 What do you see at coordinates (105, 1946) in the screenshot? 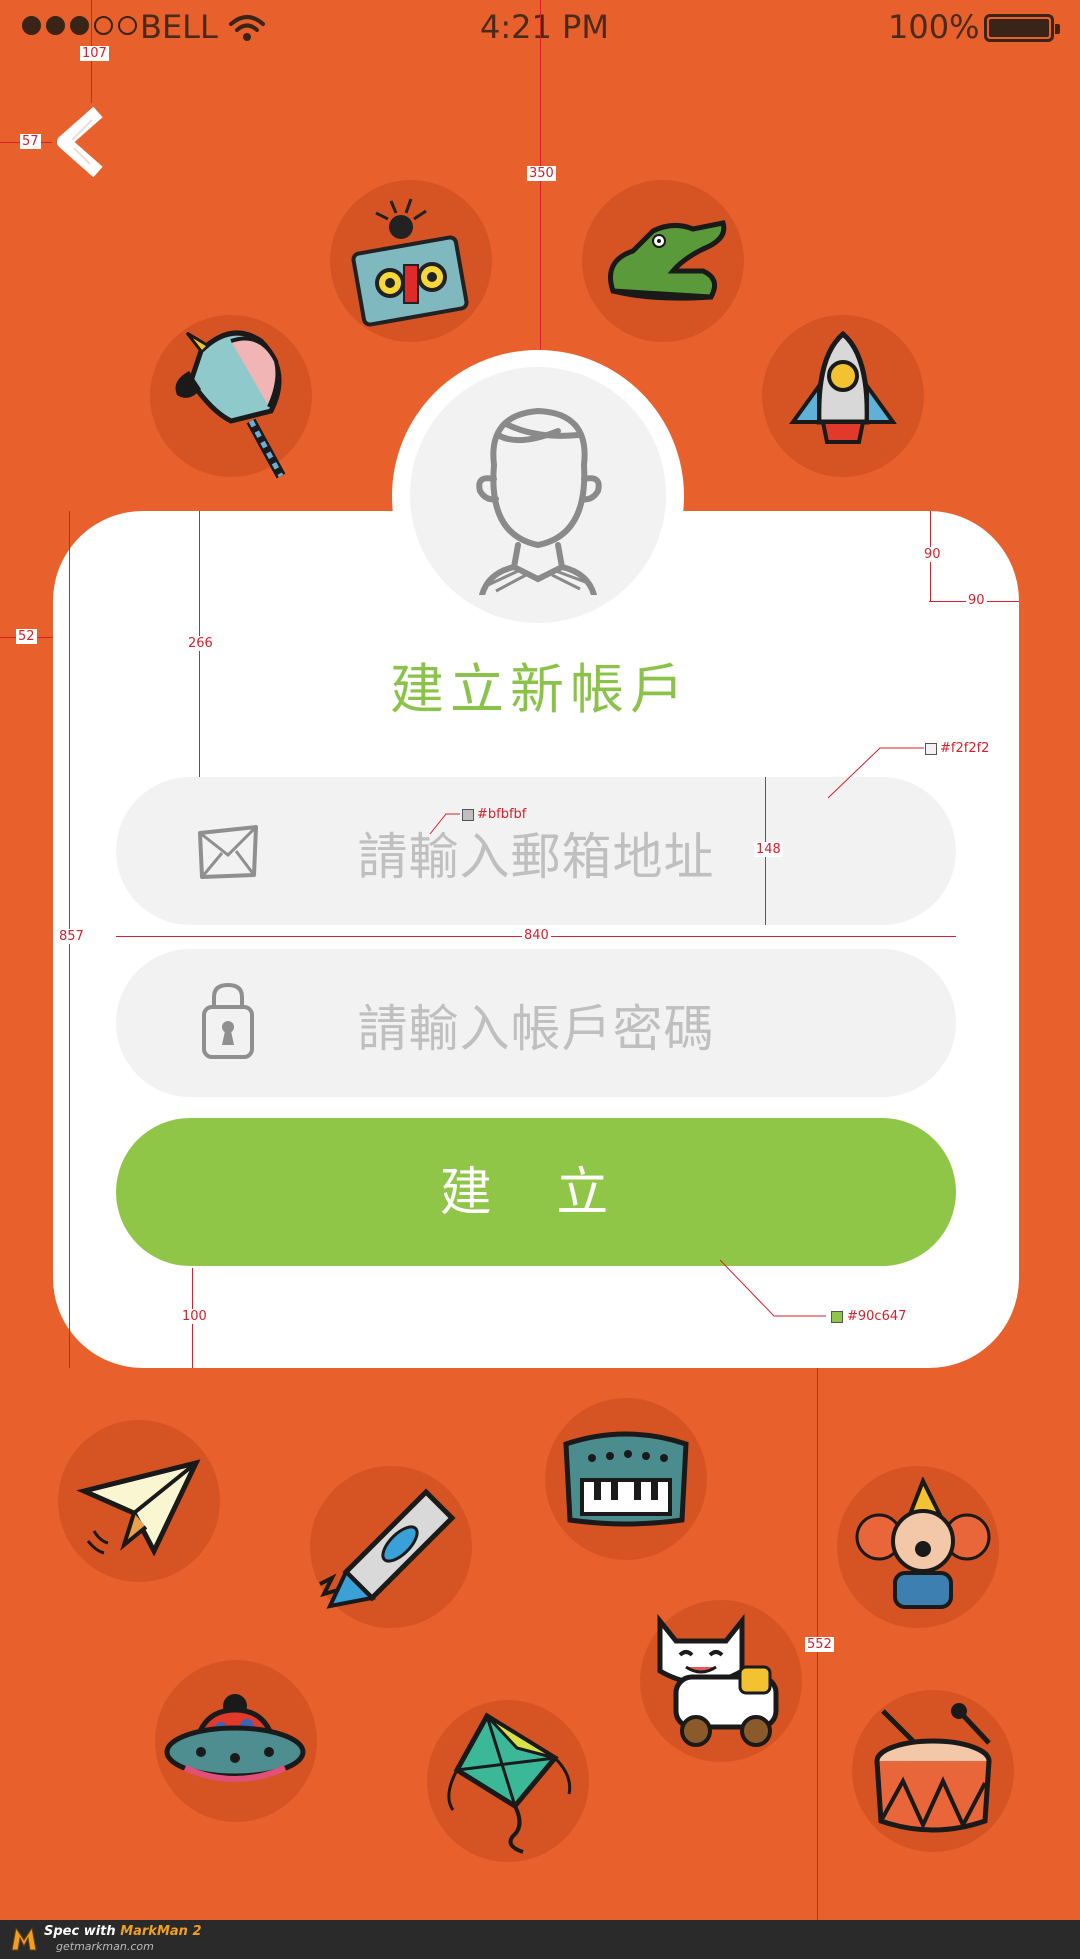
I see `markman-url: getmarkman.com` at bounding box center [105, 1946].